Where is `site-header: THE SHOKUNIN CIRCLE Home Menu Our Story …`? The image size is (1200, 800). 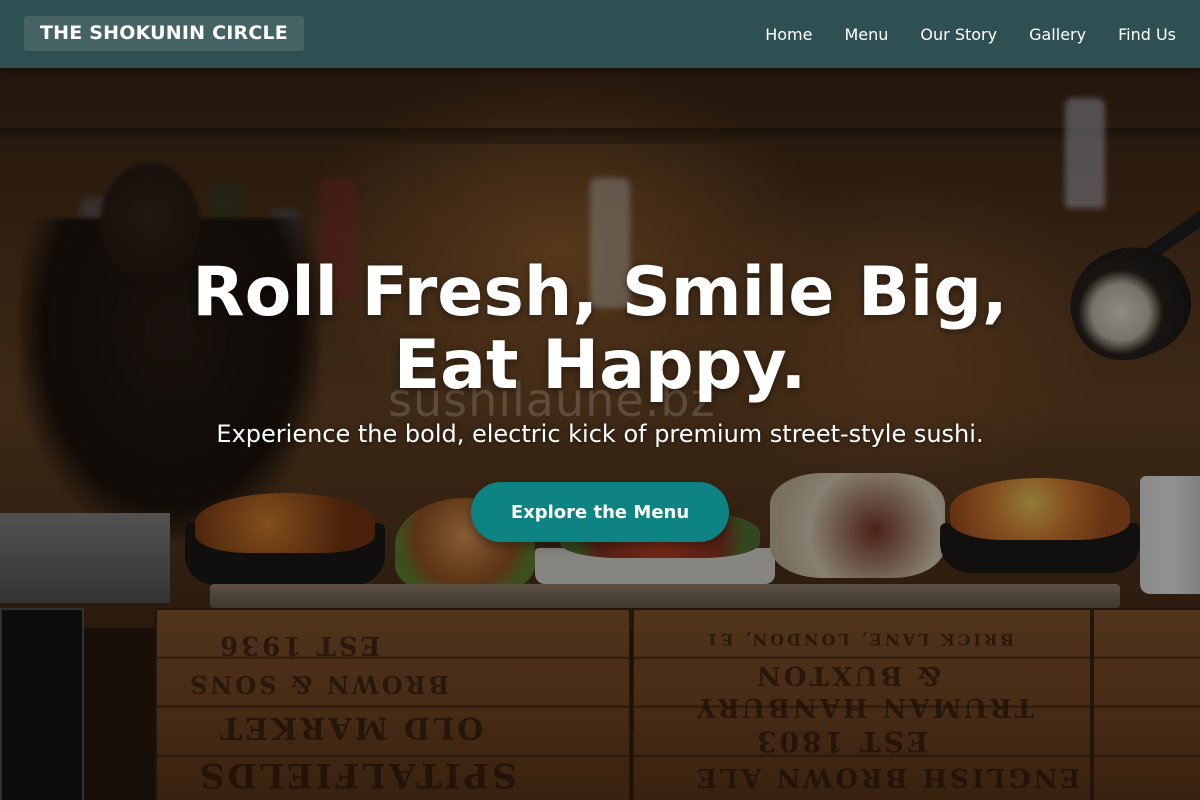 site-header: THE SHOKUNIN CIRCLE Home Menu Our Story … is located at coordinates (600, 34).